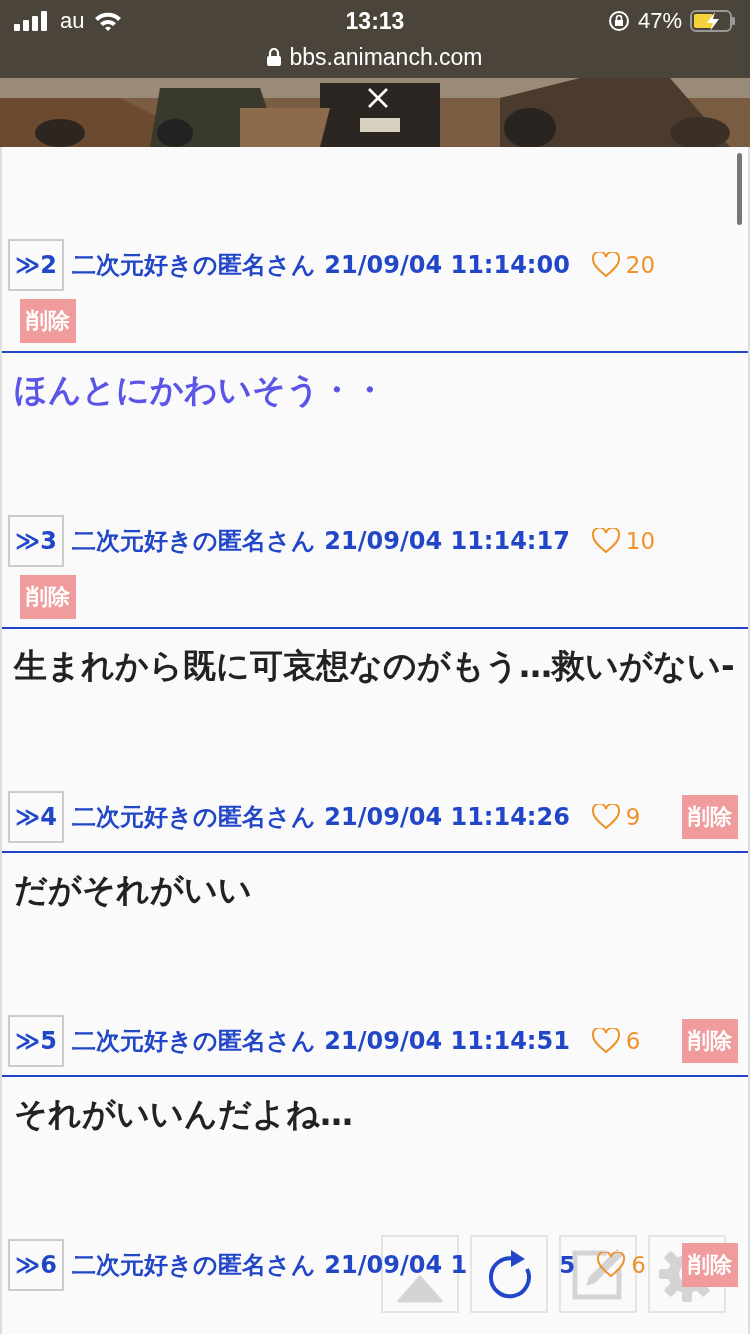 Image resolution: width=750 pixels, height=1334 pixels. Describe the element at coordinates (375, 20) in the screenshot. I see `clock-time: 13:13` at that location.